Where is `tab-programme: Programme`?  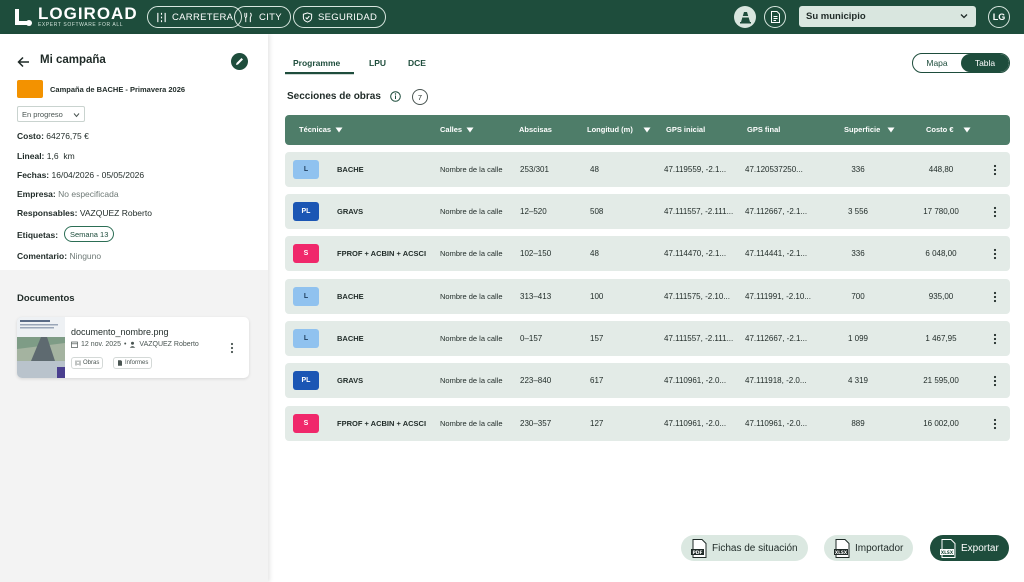
tab-programme: Programme is located at coordinates (316, 63).